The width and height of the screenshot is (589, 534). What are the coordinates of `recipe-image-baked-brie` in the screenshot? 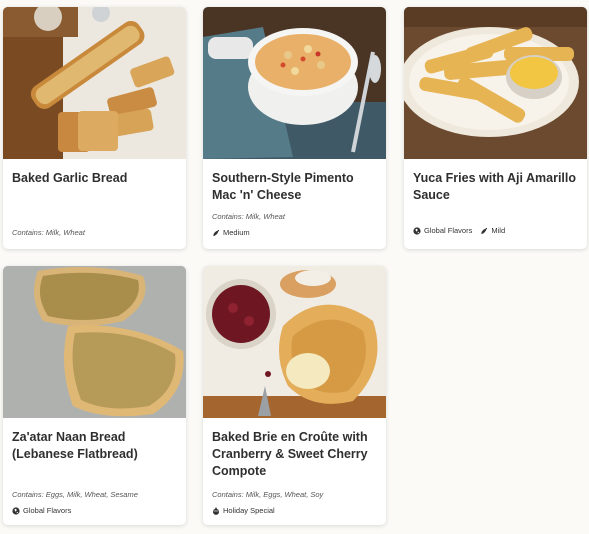 It's located at (294, 342).